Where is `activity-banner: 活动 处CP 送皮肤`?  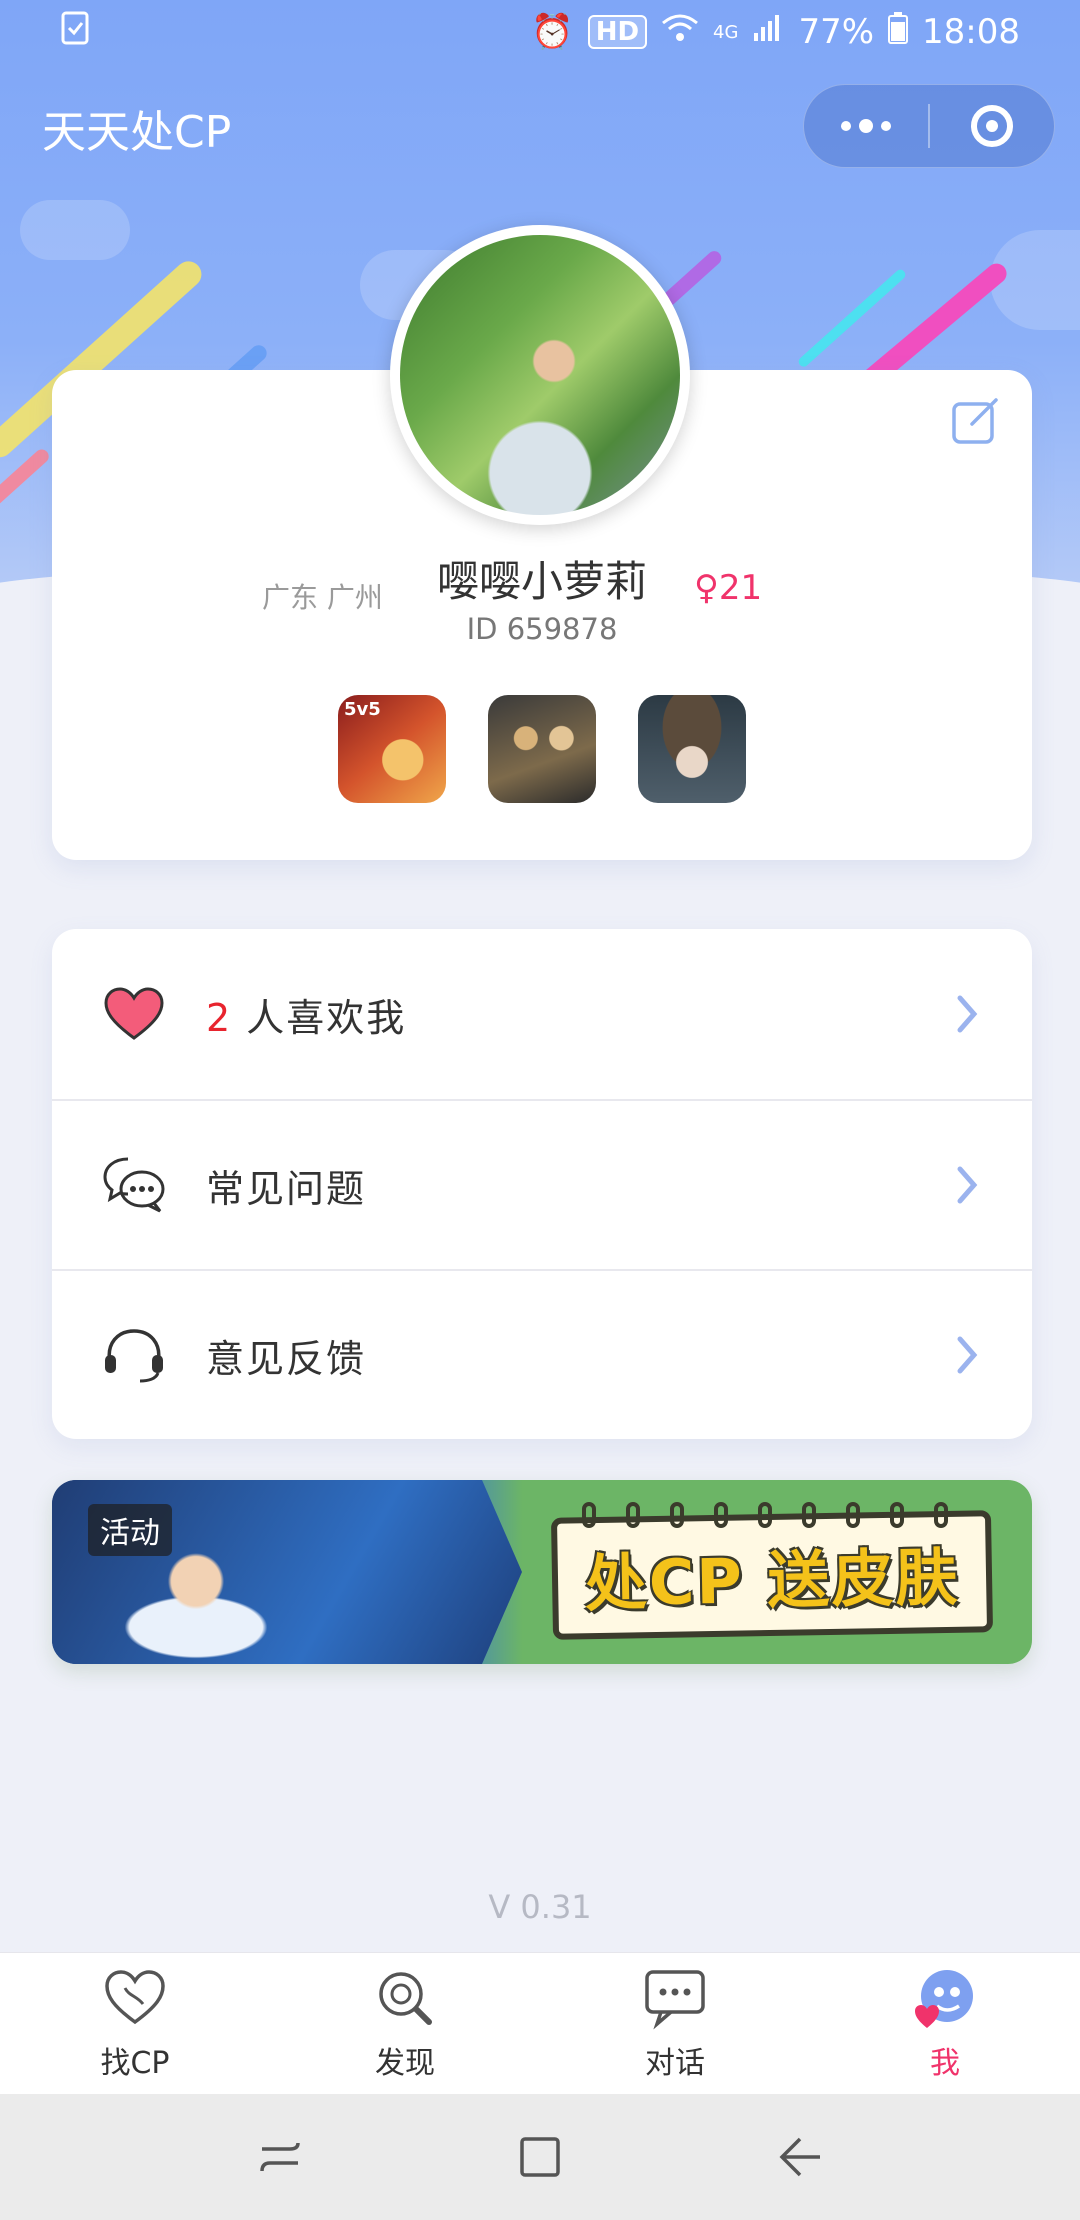
activity-banner: 活动 处CP 送皮肤 is located at coordinates (542, 1572).